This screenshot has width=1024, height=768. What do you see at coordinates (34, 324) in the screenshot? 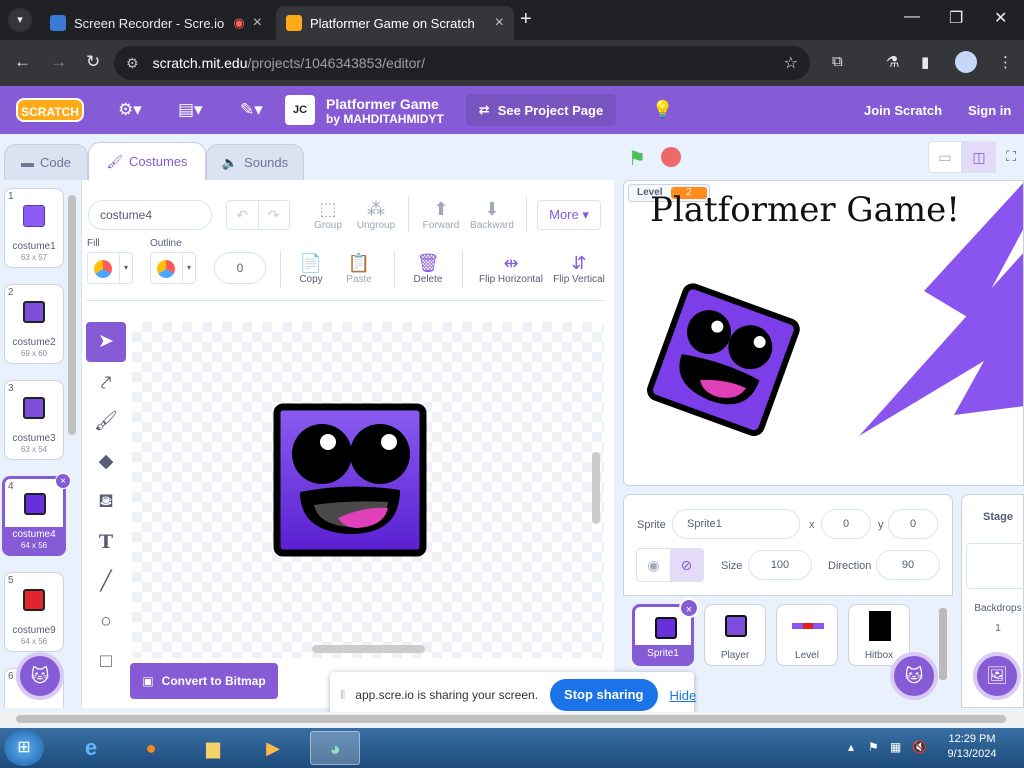
I see `costume-item: 2 costume2 69 x 60` at bounding box center [34, 324].